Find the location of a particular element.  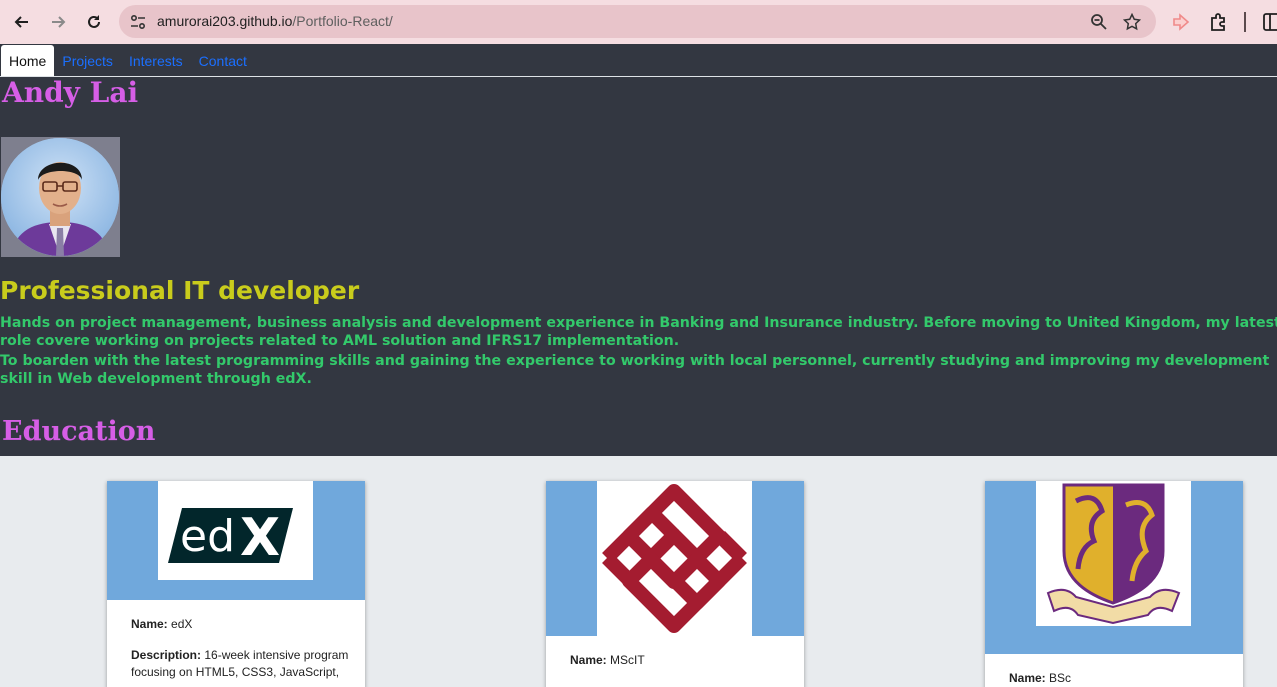

edx-logo: ed X is located at coordinates (235, 530).